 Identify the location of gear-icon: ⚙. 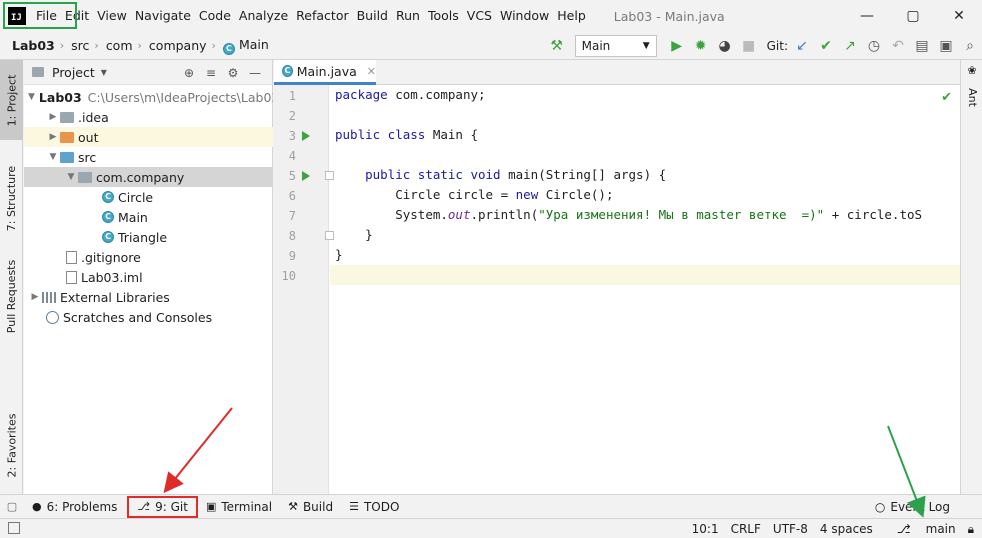
(233, 73).